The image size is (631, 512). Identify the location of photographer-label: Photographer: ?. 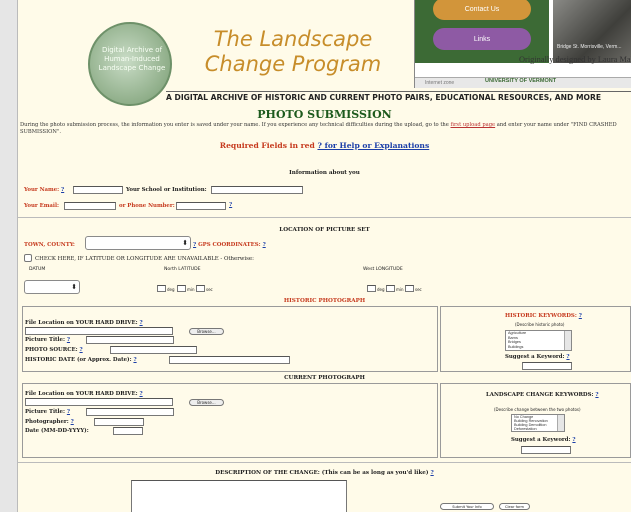
(49, 422).